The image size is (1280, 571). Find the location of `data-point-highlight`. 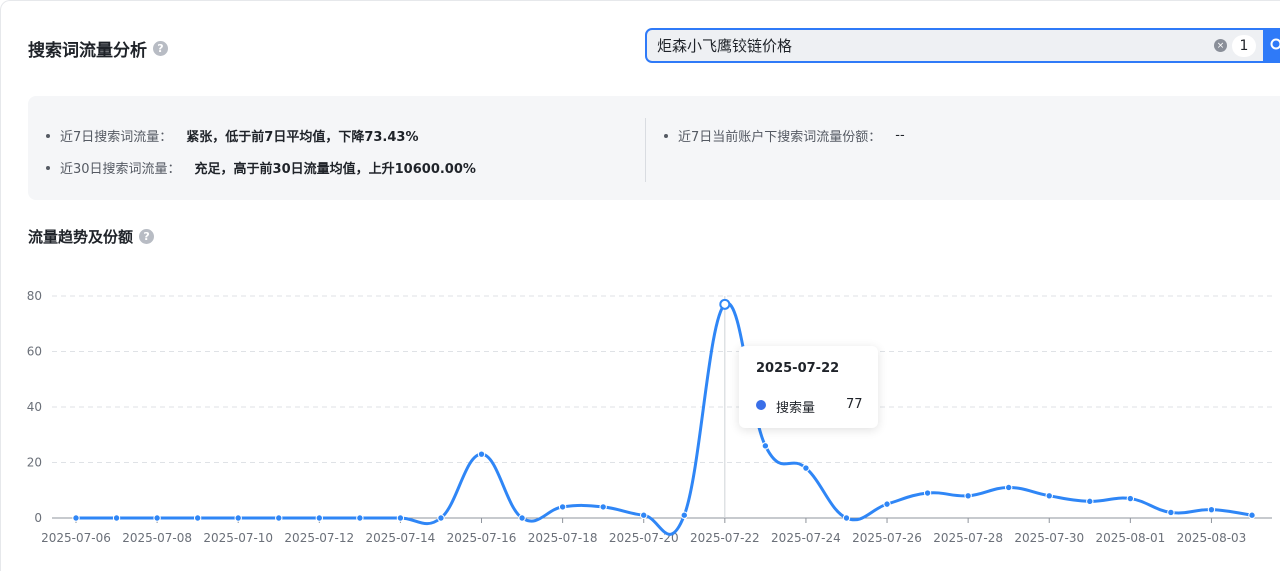

data-point-highlight is located at coordinates (725, 304).